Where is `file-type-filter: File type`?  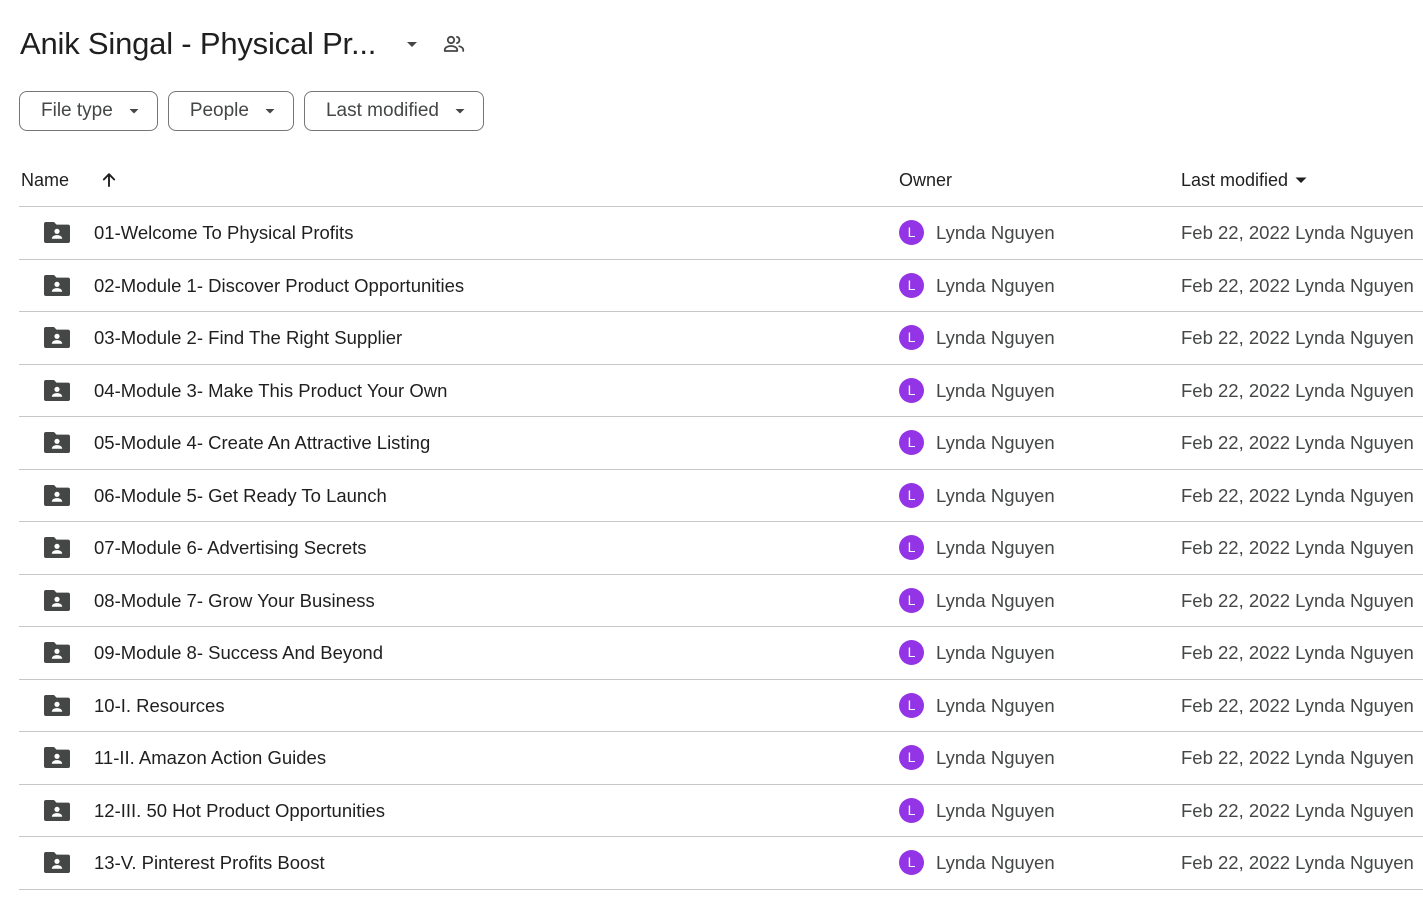 file-type-filter: File type is located at coordinates (88, 111).